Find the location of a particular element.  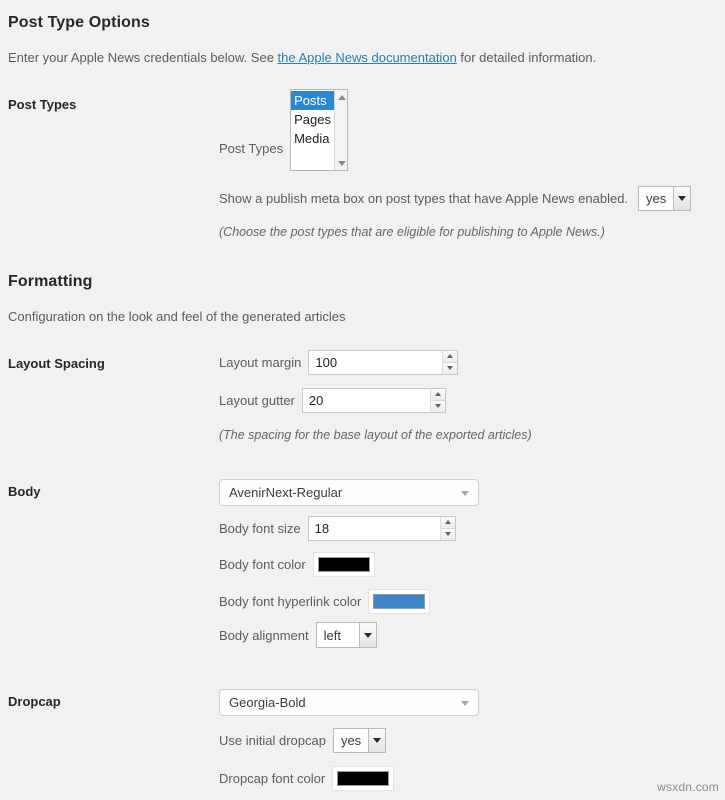

publish-meta-box-value: yes is located at coordinates (656, 198).